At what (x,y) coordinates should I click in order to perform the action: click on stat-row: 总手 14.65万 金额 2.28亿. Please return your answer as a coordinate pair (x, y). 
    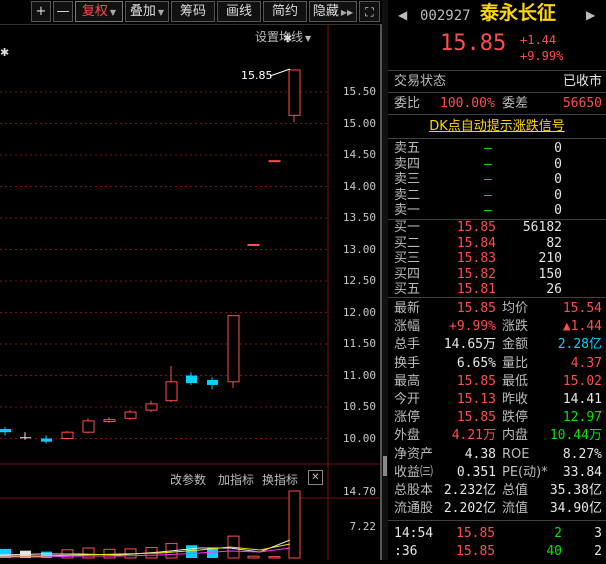
    Looking at the image, I should click on (497, 345).